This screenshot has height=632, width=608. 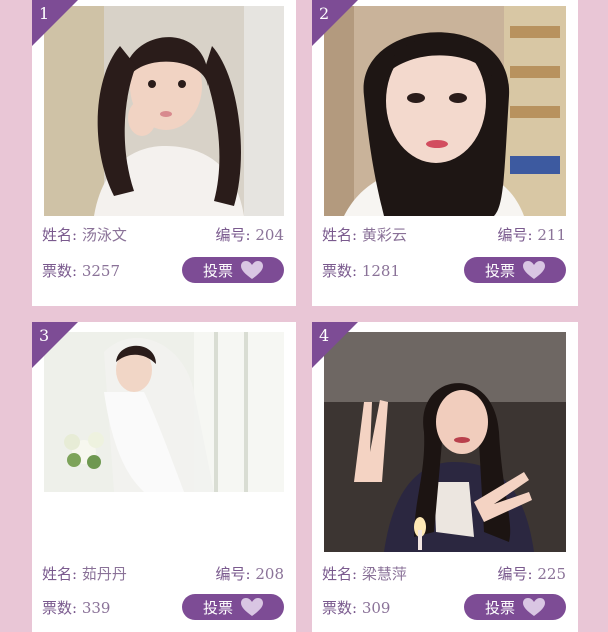 I want to click on contestant-id: 211, so click(x=551, y=234).